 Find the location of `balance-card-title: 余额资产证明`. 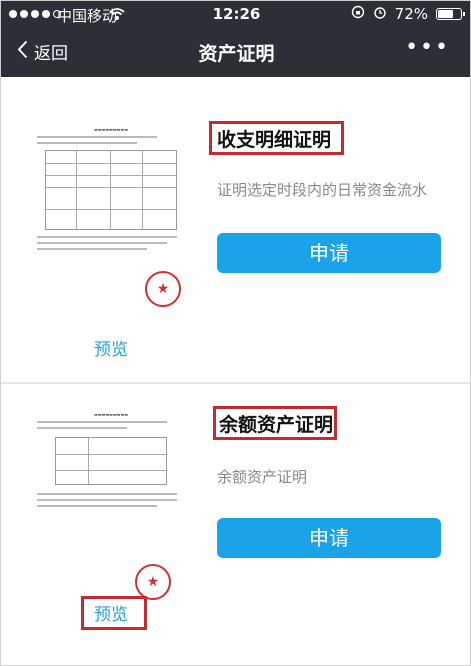

balance-card-title: 余额资产证明 is located at coordinates (276, 425).